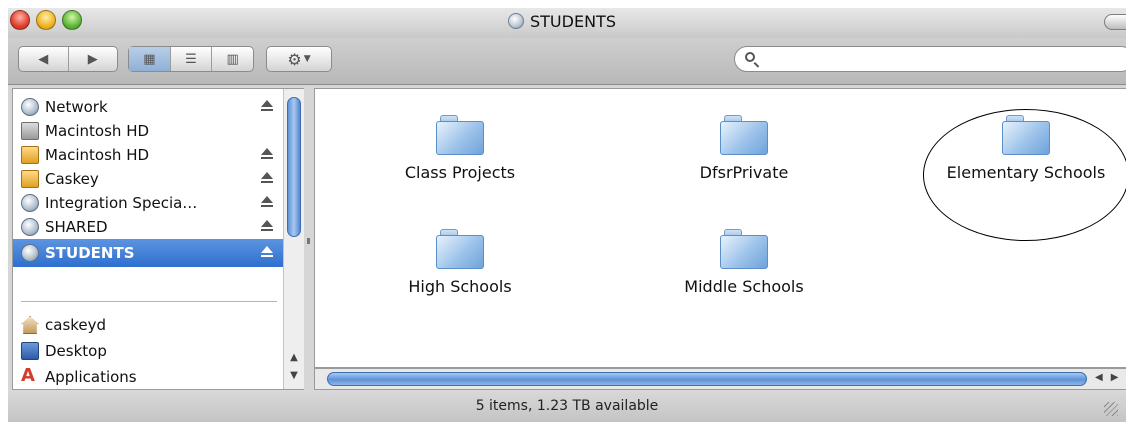 This screenshot has height=422, width=1126. I want to click on sidebar-item-label: Desktop, so click(76, 351).